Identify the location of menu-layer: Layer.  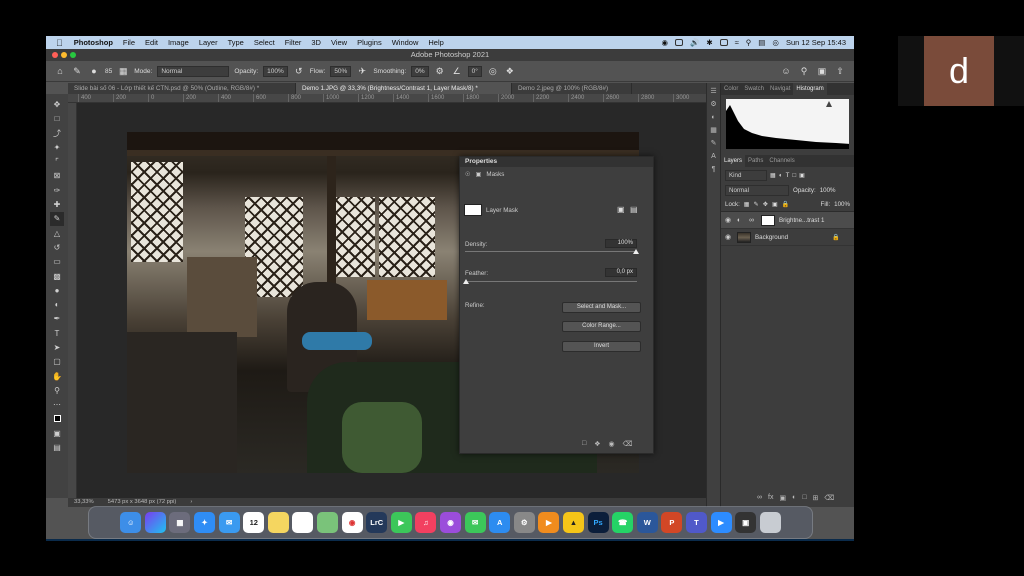
(208, 42).